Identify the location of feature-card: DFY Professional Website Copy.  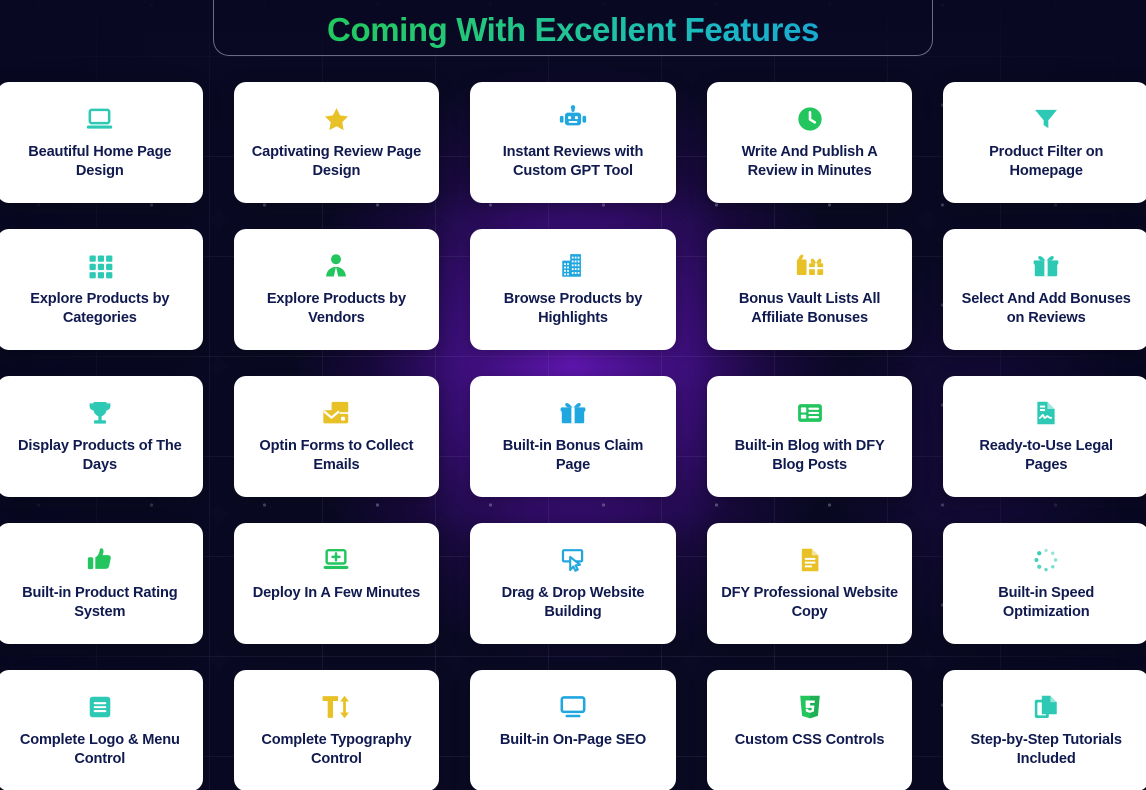
(809, 583).